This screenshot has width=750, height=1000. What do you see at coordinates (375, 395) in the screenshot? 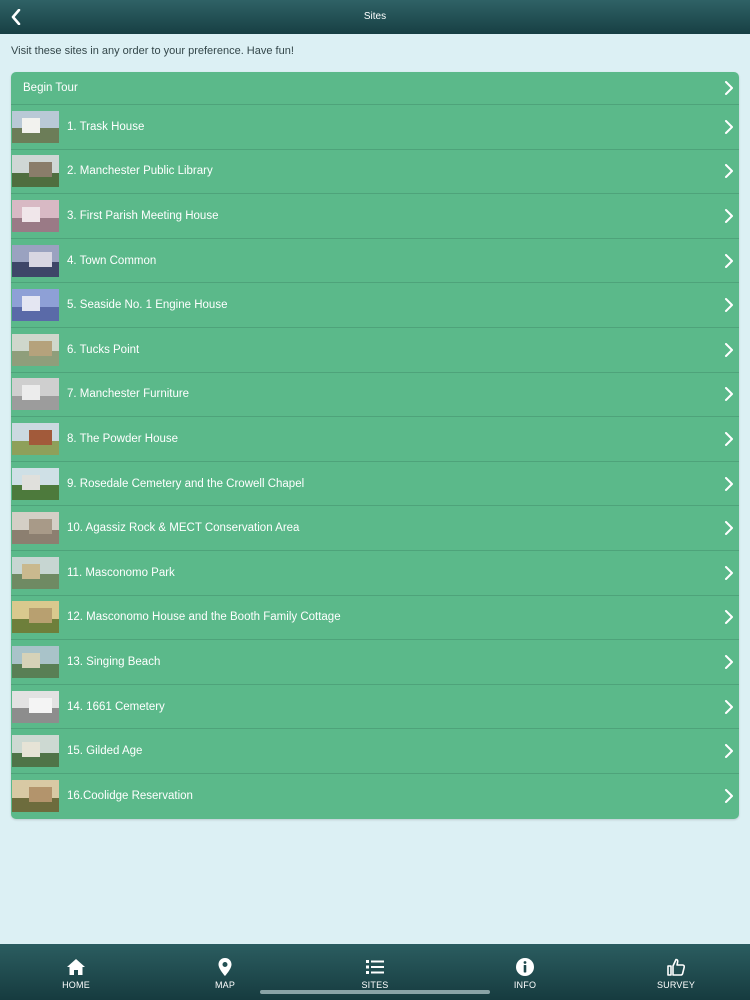
I see `site-row: 7. Manchester Furniture` at bounding box center [375, 395].